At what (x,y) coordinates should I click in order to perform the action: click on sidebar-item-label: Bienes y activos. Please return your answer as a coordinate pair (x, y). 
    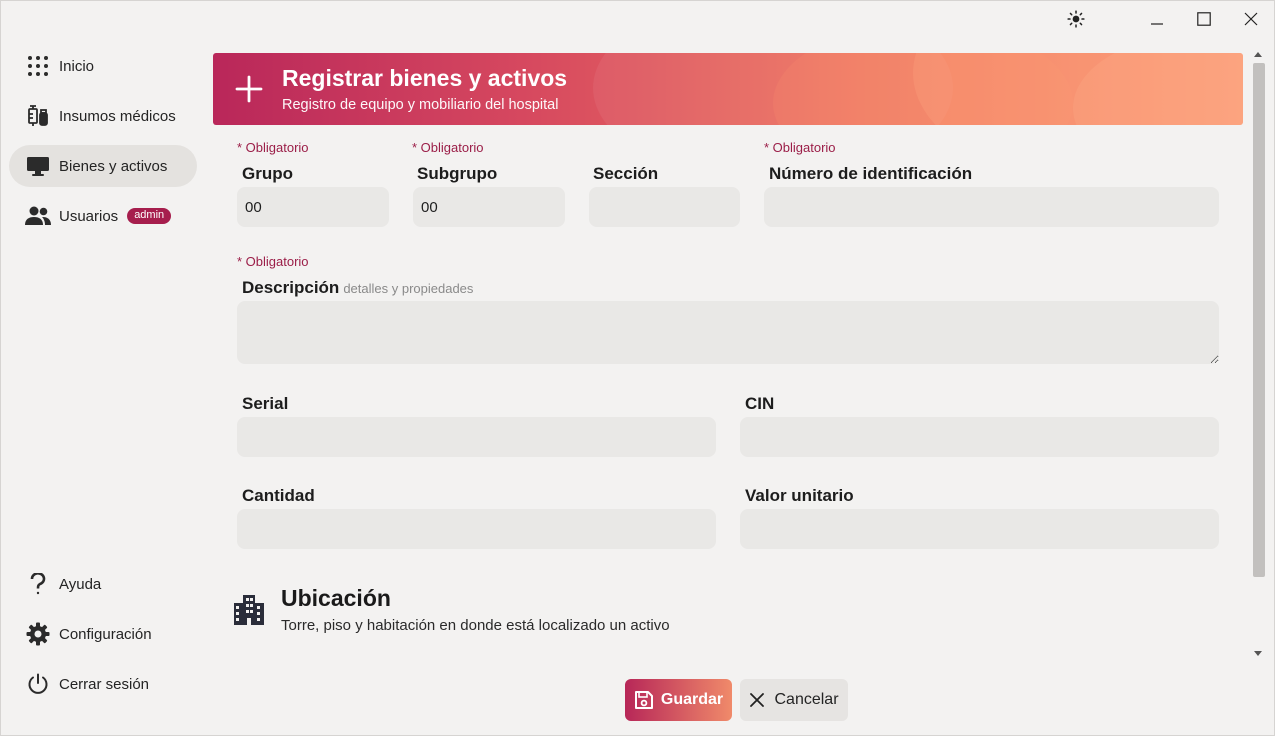
    Looking at the image, I should click on (113, 166).